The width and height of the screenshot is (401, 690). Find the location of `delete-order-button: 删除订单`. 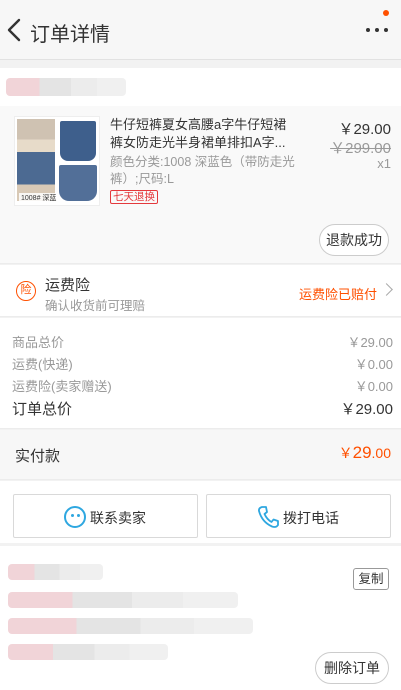

delete-order-button: 删除订单 is located at coordinates (352, 668).